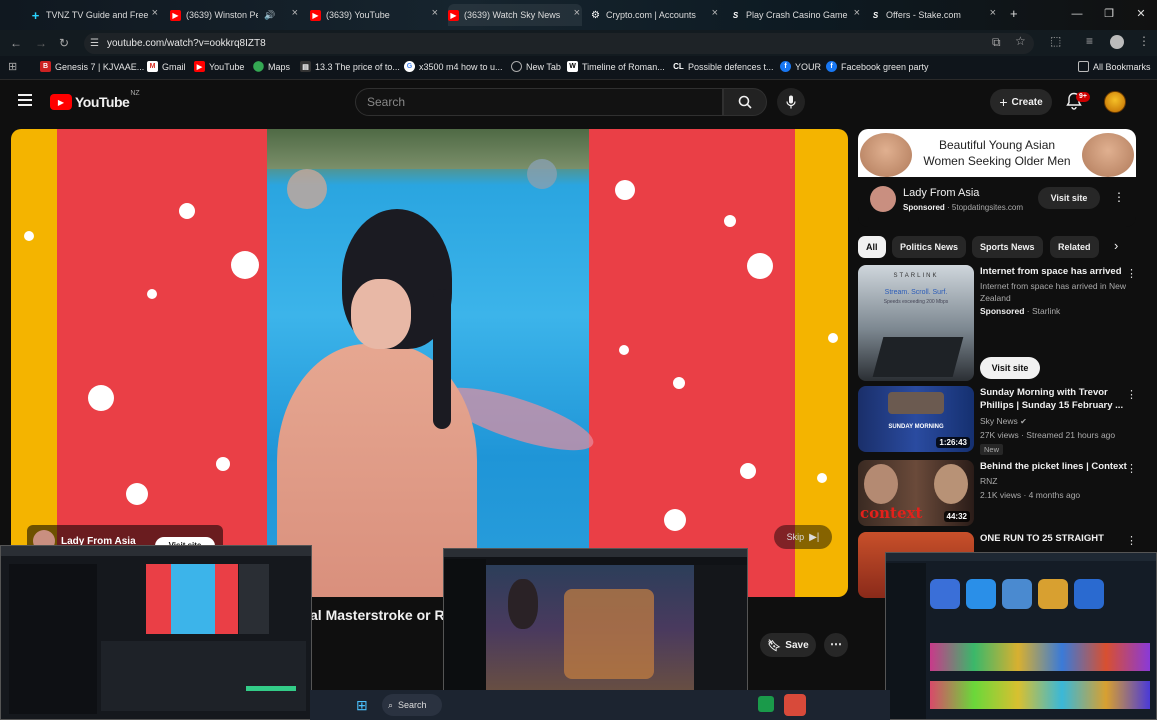 The height and width of the screenshot is (720, 1157). Describe the element at coordinates (774, 645) in the screenshot. I see `bookmark-icon: 🔖︎` at that location.